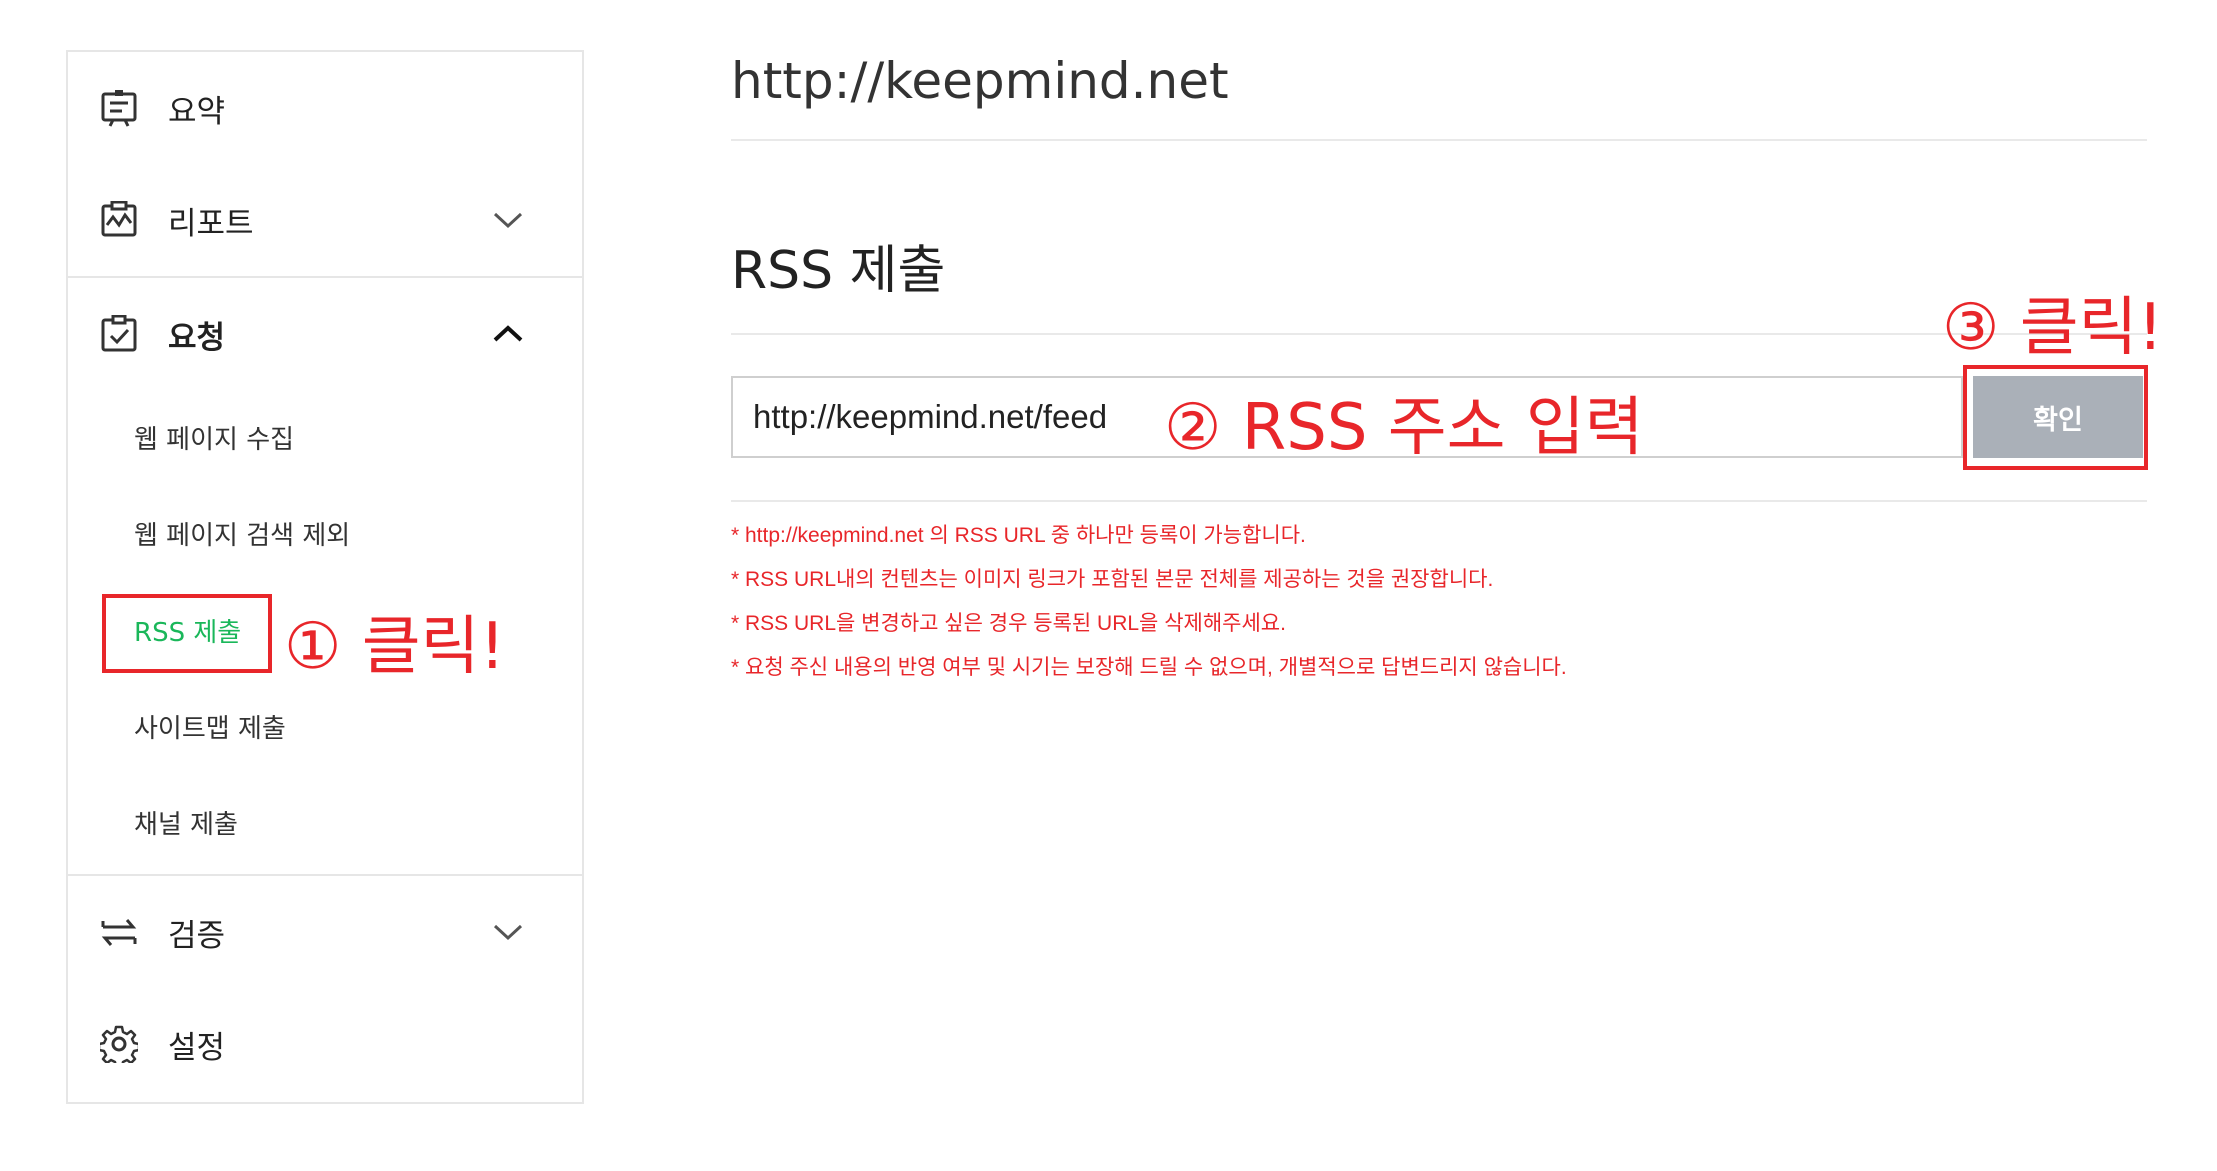 The width and height of the screenshot is (2217, 1171). Describe the element at coordinates (395, 647) in the screenshot. I see `annotation-step1: ① 클릭!` at that location.